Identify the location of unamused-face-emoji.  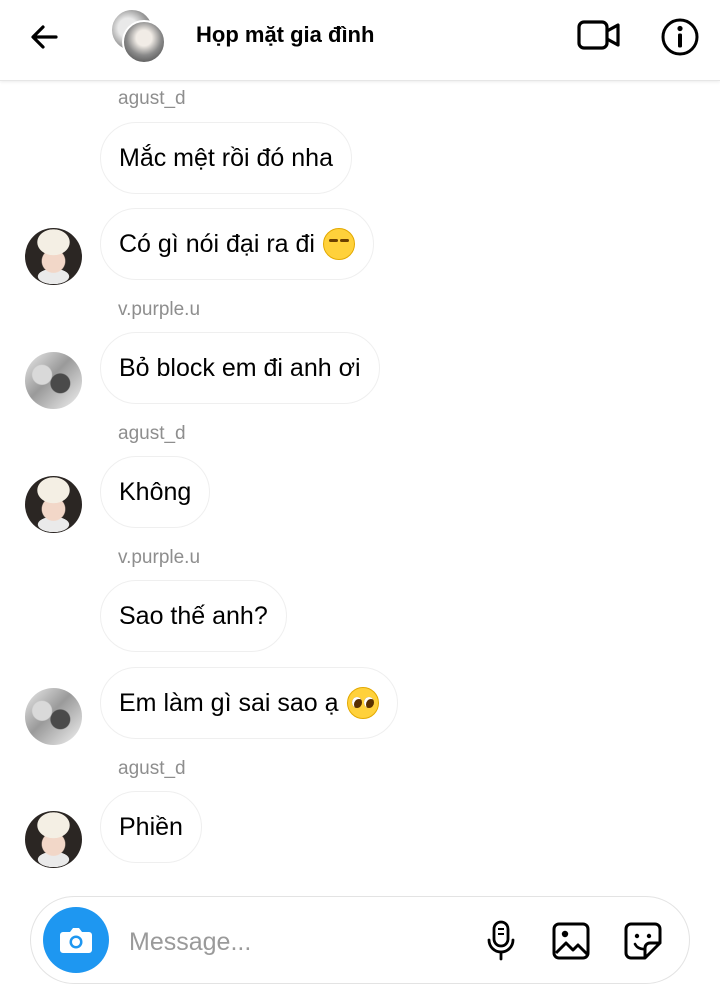
(338, 244).